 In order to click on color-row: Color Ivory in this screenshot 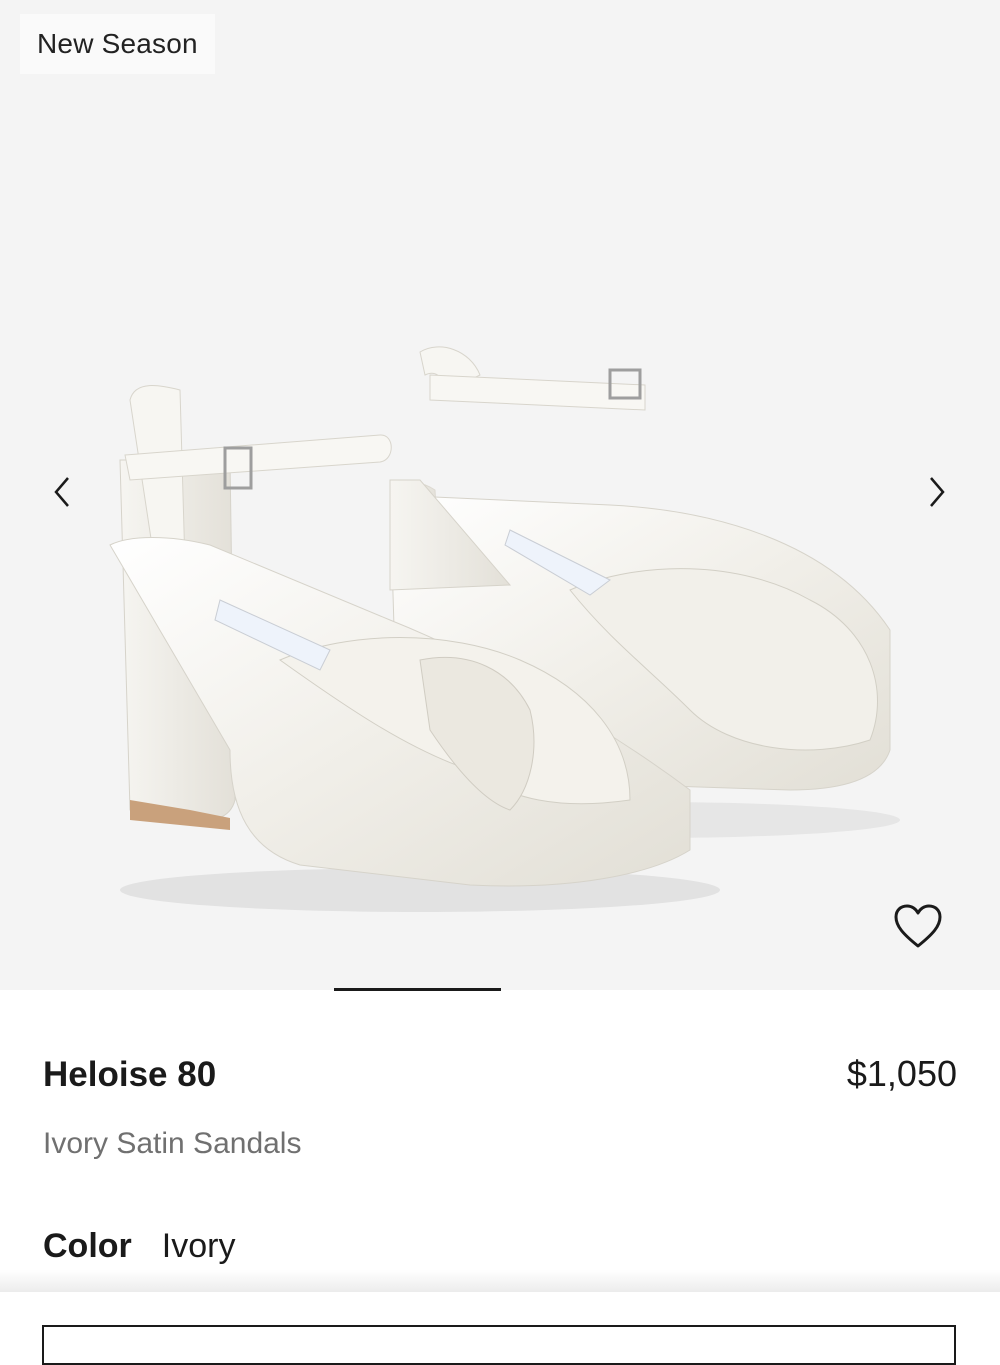, I will do `click(139, 1246)`.